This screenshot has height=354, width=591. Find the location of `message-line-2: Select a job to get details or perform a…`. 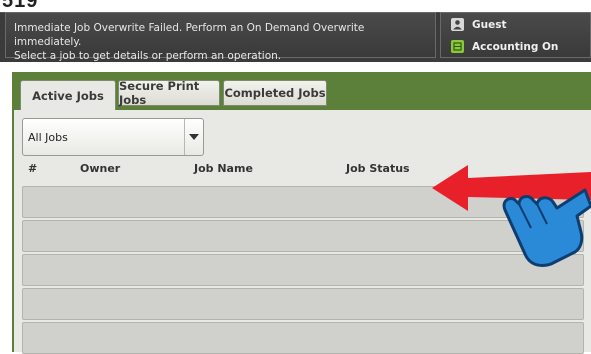

message-line-2: Select a job to get details or perform a… is located at coordinates (148, 56).